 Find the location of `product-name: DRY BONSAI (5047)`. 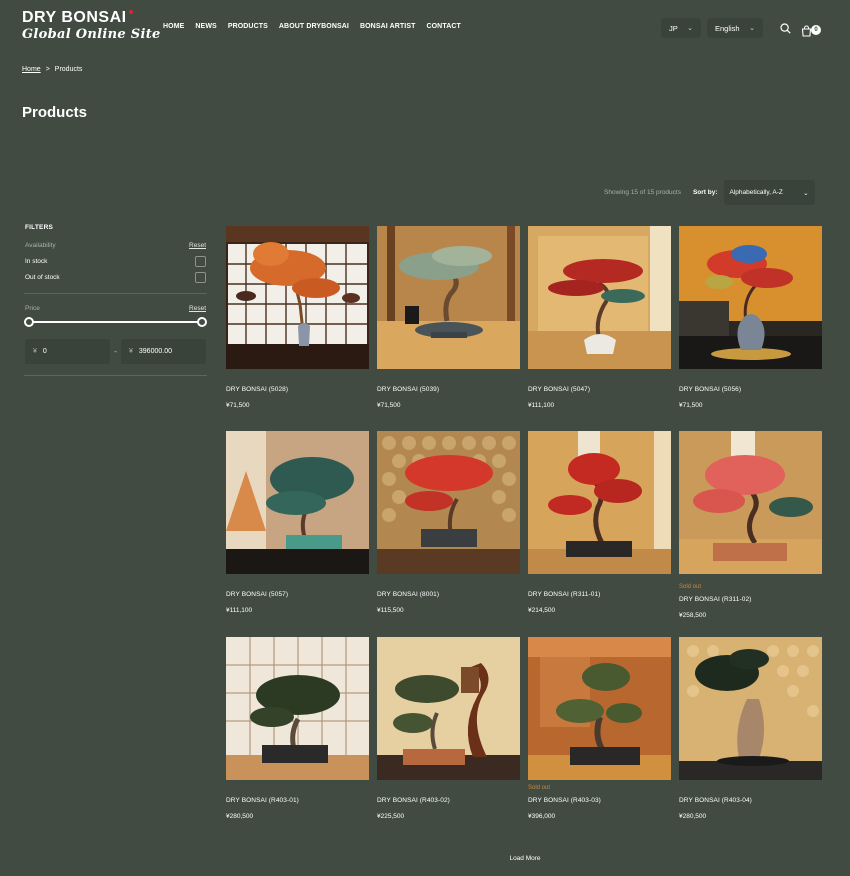

product-name: DRY BONSAI (5047) is located at coordinates (559, 389).